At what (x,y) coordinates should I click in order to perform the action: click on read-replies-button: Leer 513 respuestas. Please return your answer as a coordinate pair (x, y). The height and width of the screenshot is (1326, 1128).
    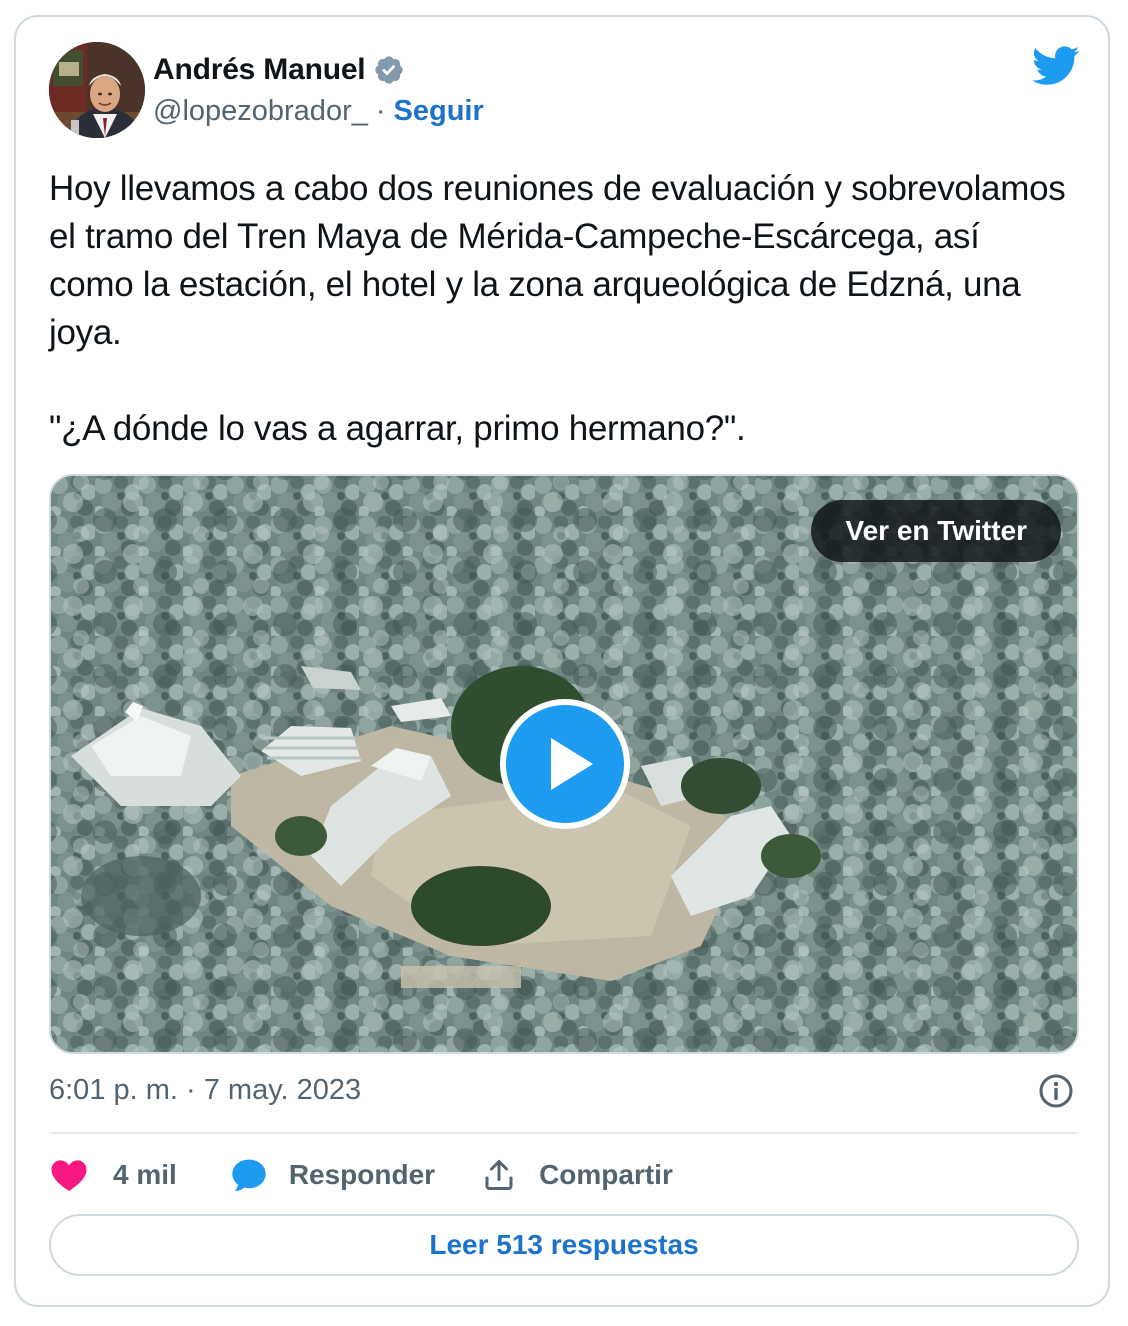
    Looking at the image, I should click on (564, 1245).